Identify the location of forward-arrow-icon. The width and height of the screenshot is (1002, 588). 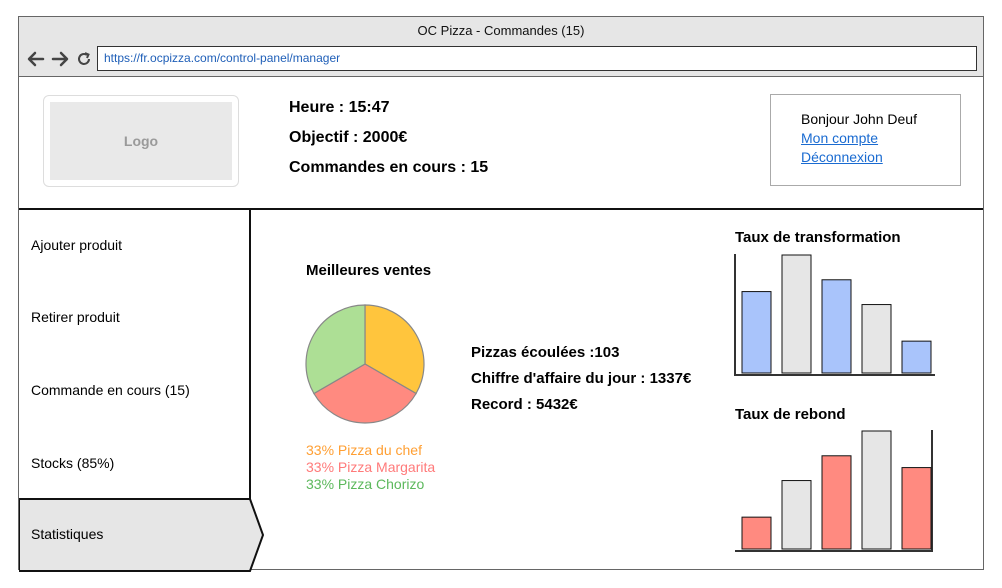
(60, 59).